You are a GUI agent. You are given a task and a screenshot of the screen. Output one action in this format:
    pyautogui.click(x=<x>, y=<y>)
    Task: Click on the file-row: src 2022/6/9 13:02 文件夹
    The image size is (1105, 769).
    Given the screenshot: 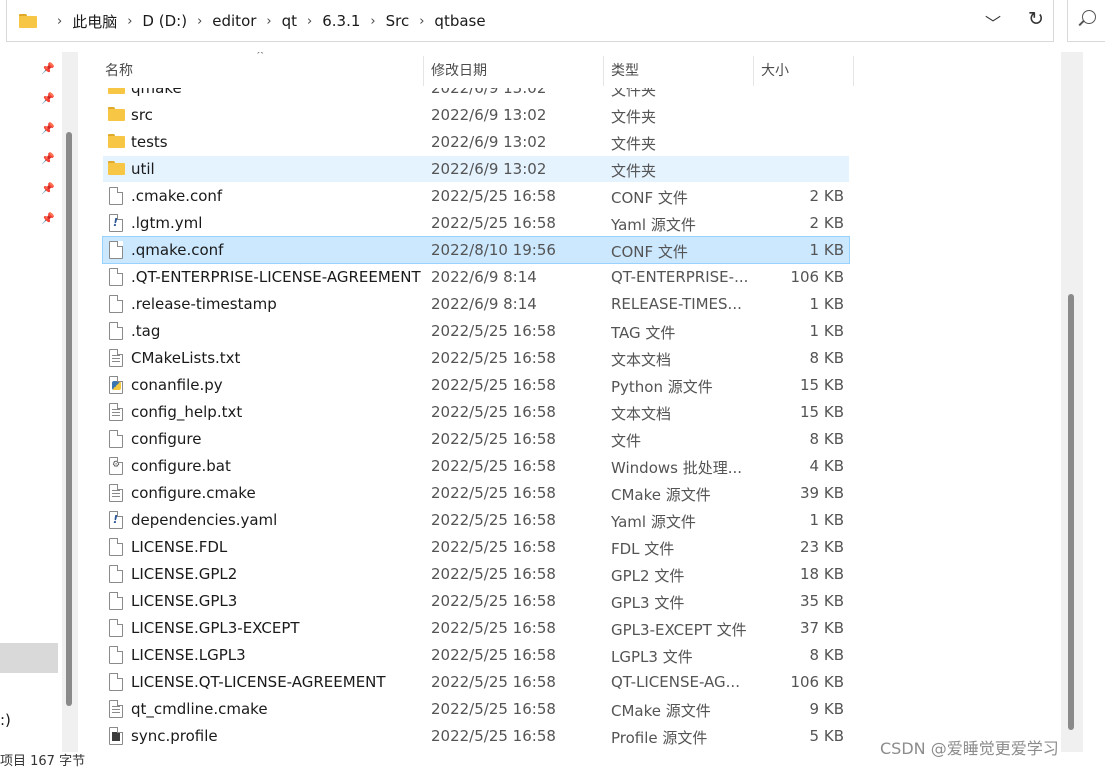 What is the action you would take?
    pyautogui.click(x=476, y=115)
    